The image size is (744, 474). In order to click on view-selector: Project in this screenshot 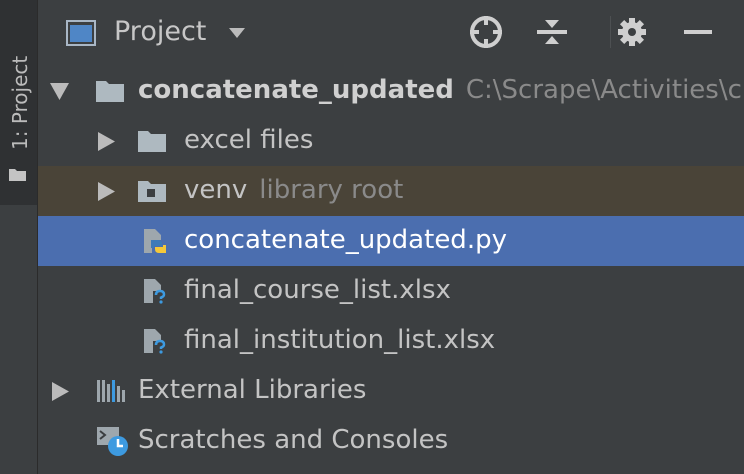, I will do `click(160, 31)`.